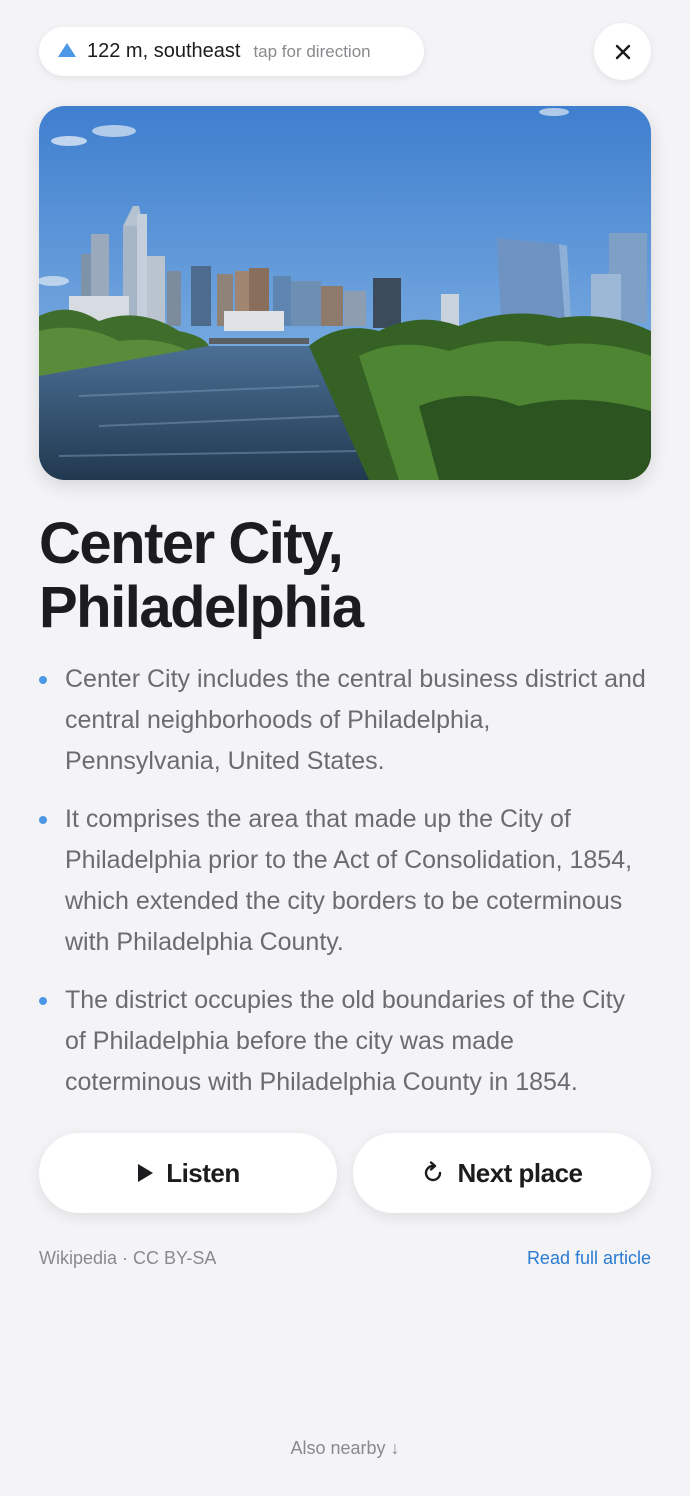  What do you see at coordinates (312, 51) in the screenshot?
I see `direction-hint: tap for direction` at bounding box center [312, 51].